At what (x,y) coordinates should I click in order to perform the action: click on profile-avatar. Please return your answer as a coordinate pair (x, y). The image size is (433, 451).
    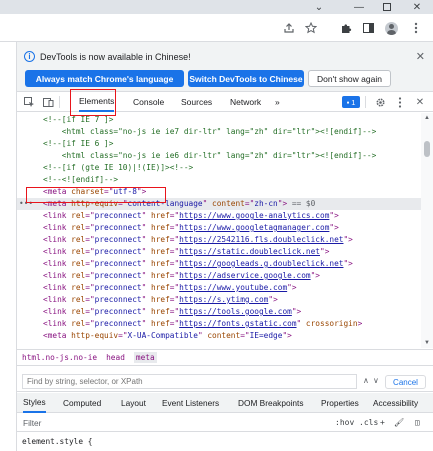
    Looking at the image, I should click on (391, 28).